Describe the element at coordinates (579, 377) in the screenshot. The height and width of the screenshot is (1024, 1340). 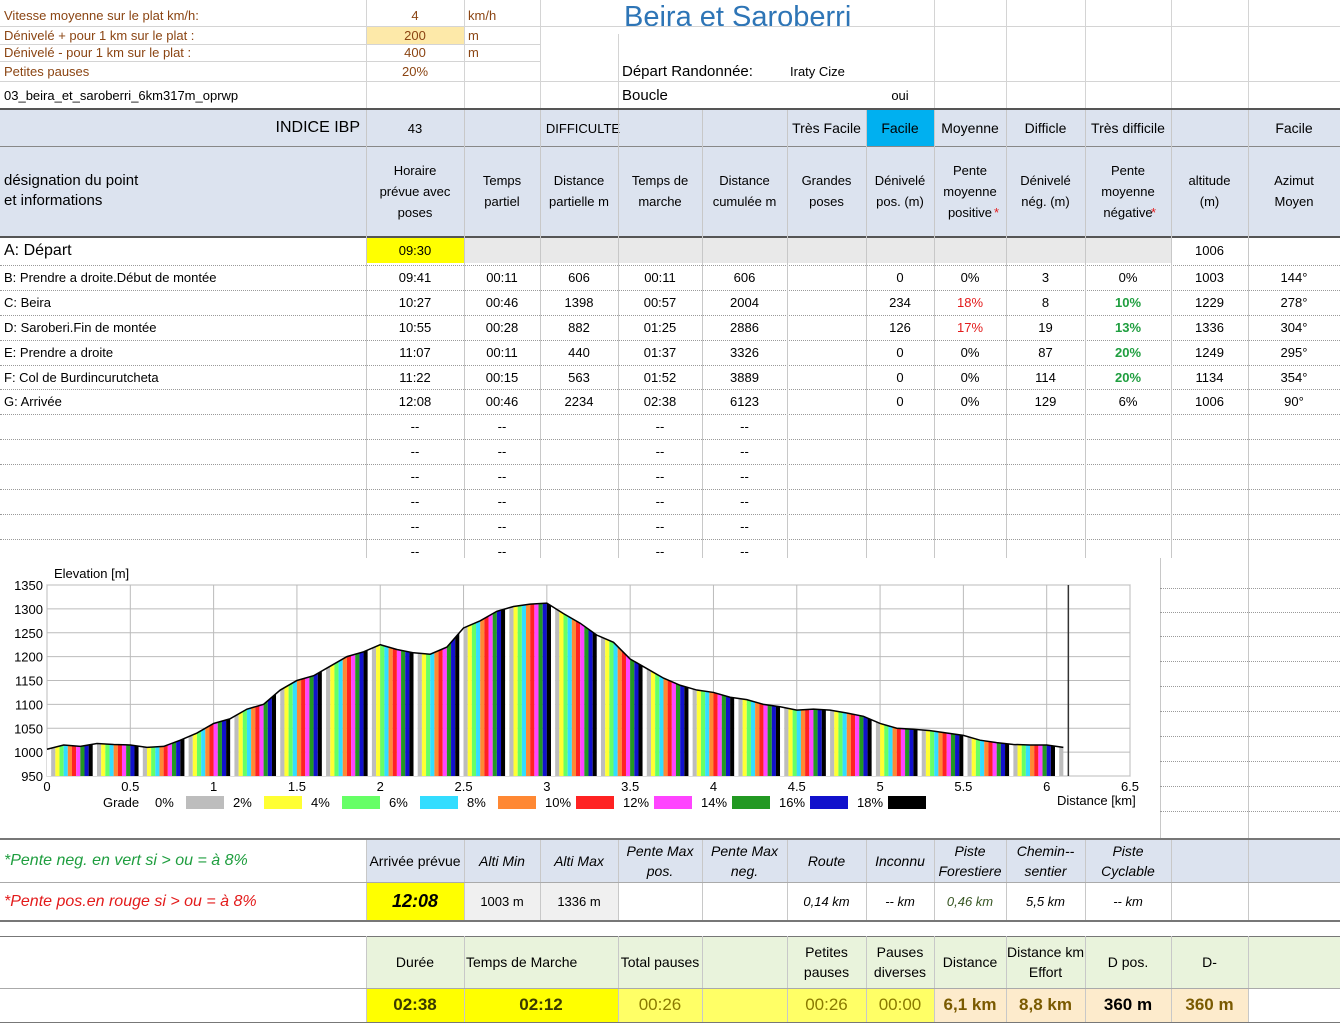
I see `cell-distance-partielle: 563` at that location.